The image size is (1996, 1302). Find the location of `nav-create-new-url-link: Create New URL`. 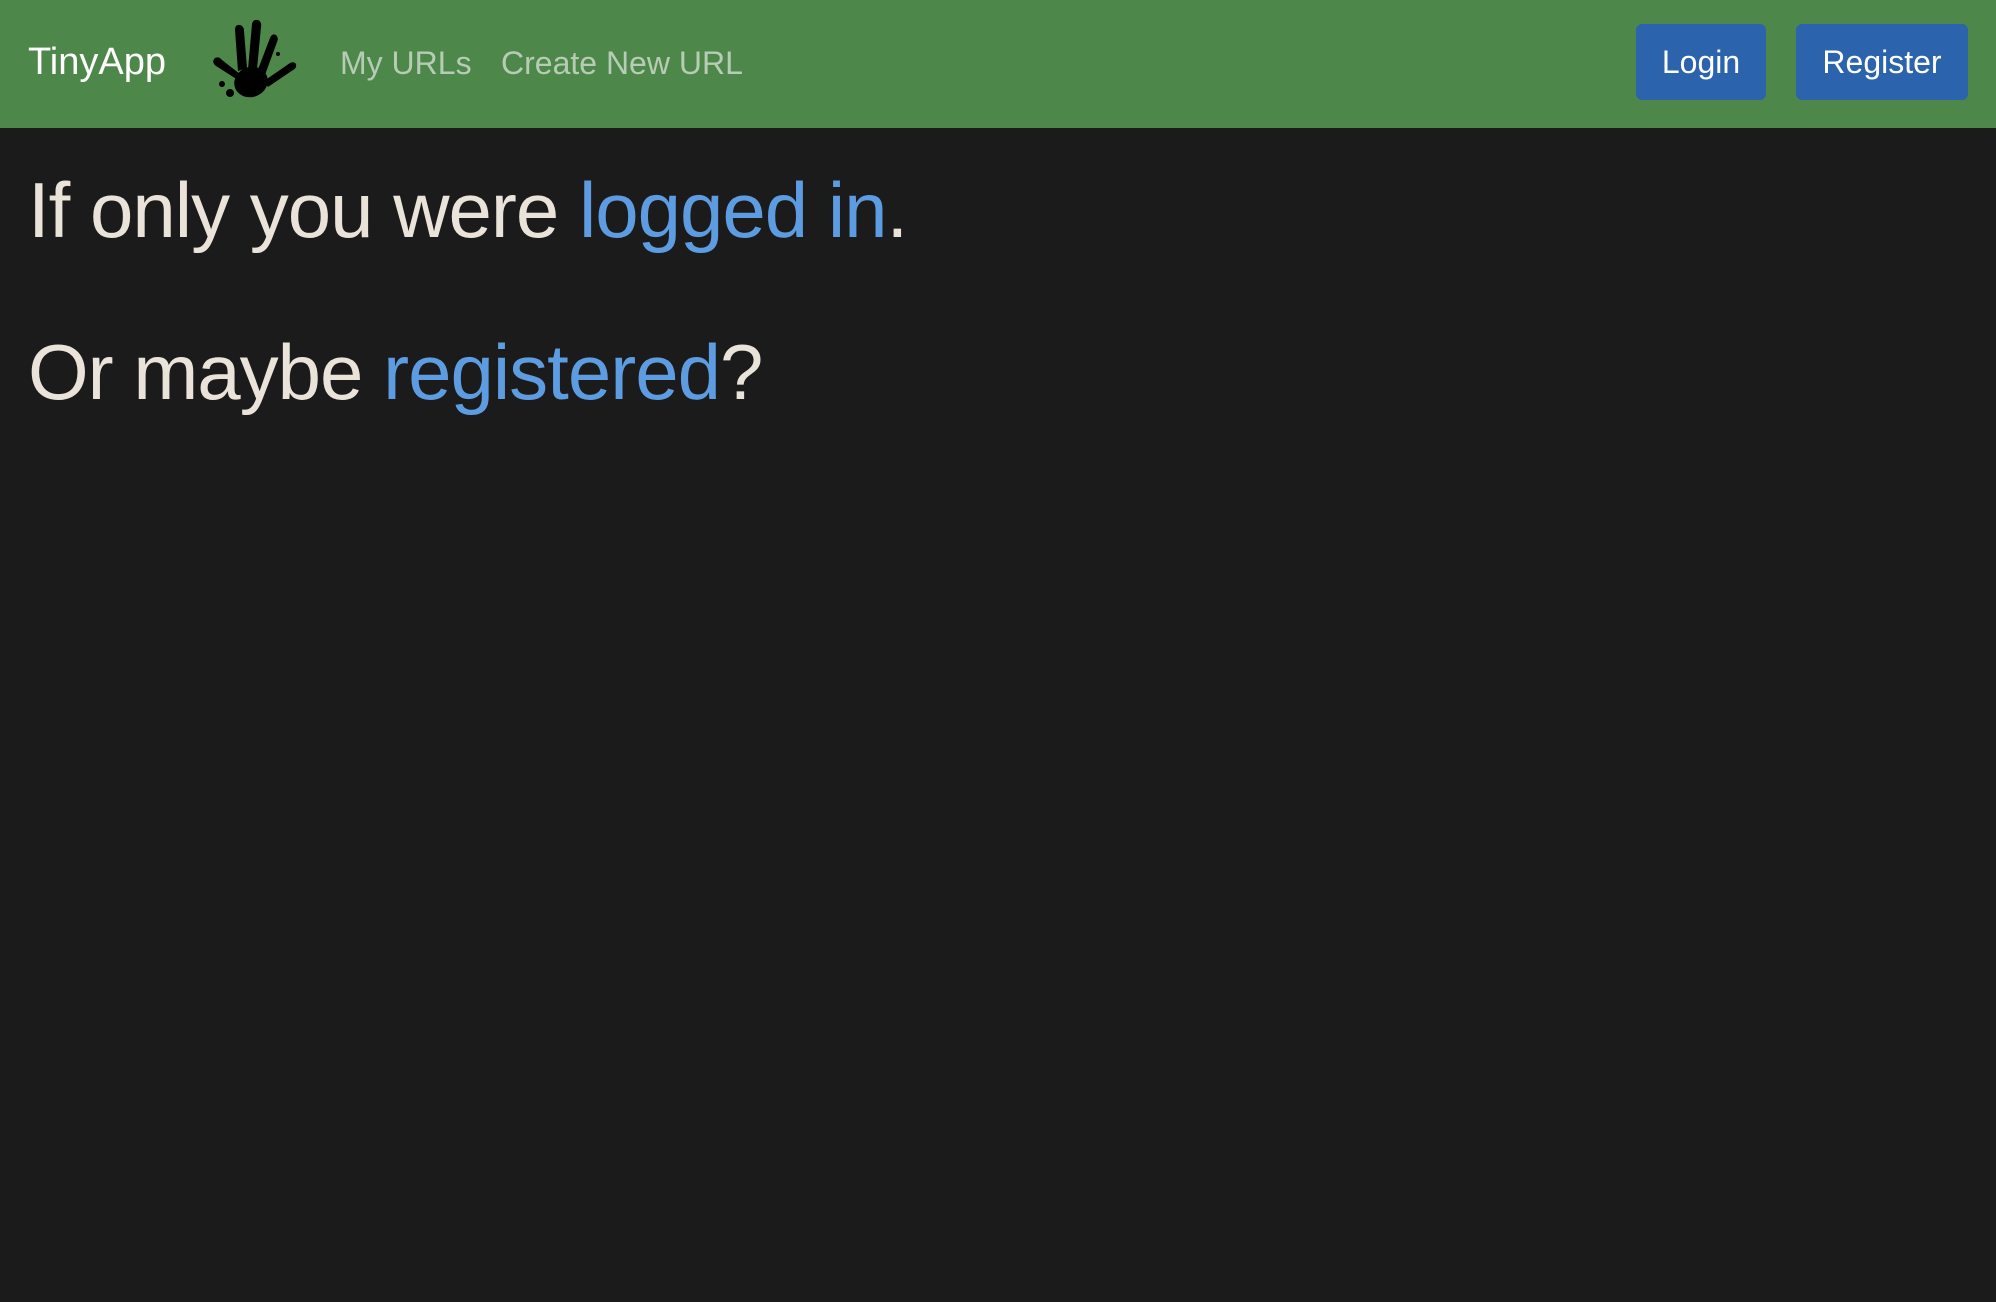

nav-create-new-url-link: Create New URL is located at coordinates (622, 63).